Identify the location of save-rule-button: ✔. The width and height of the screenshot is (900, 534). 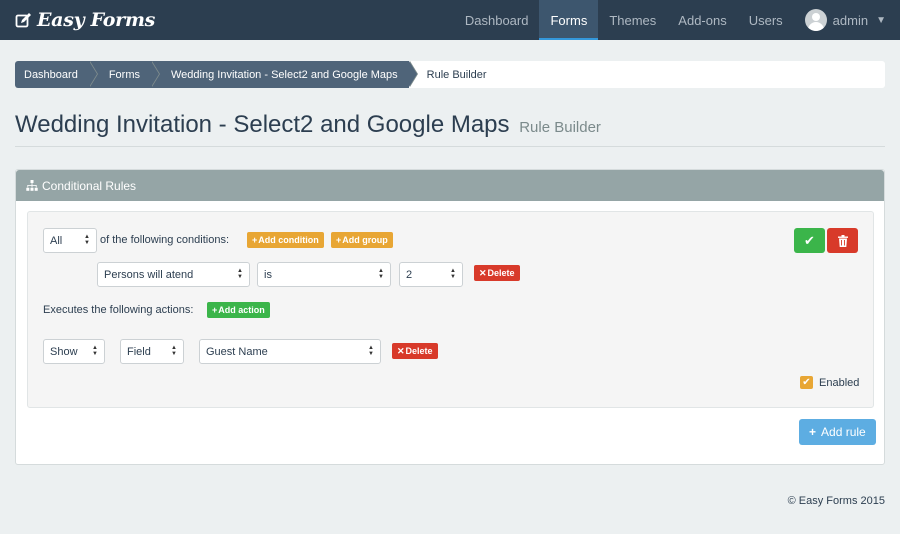
(809, 240).